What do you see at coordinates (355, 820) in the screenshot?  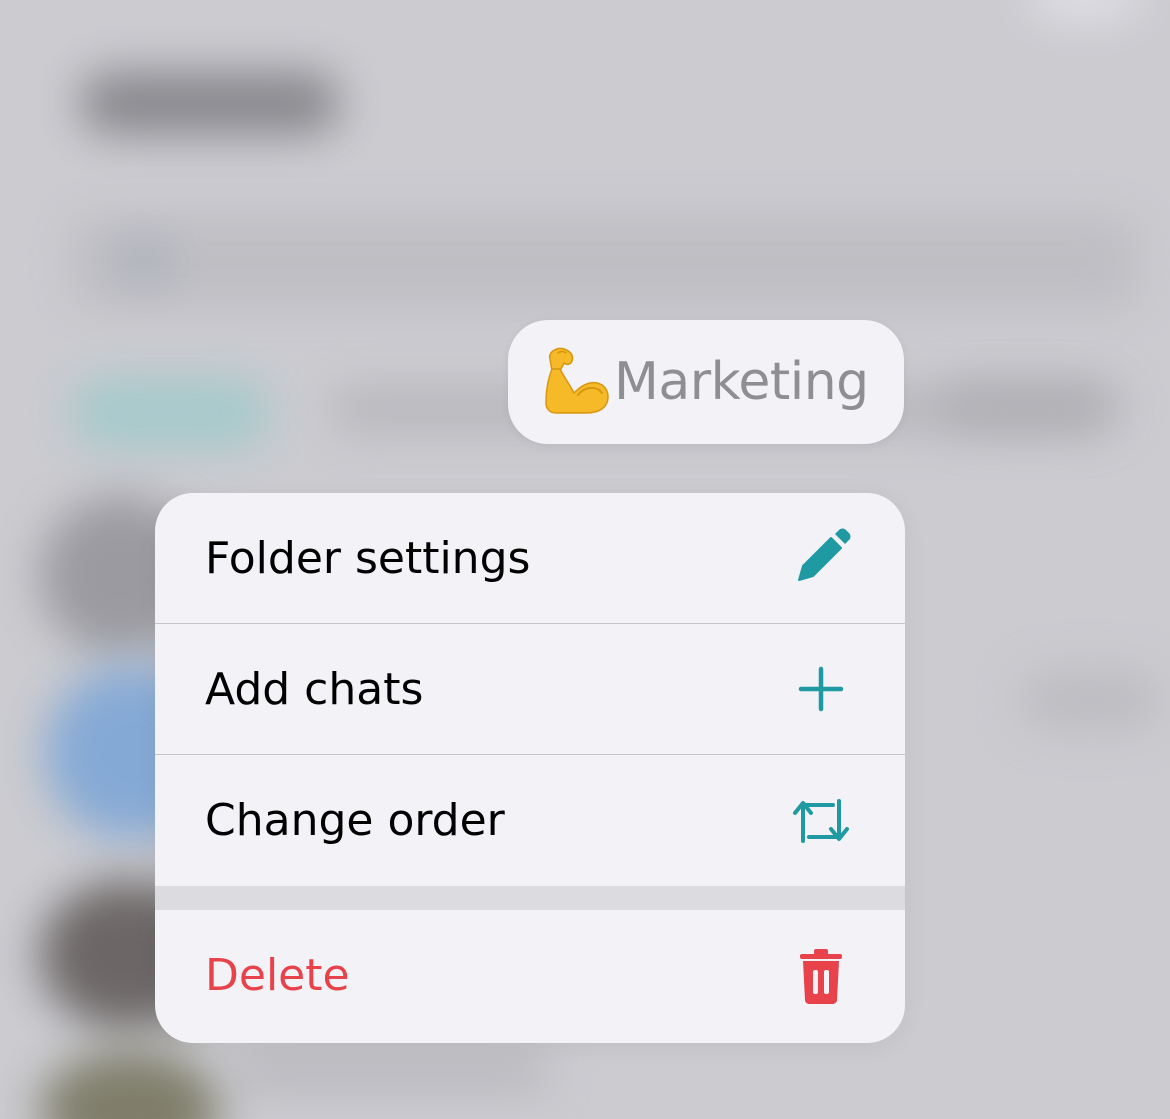 I see `menu-item-label: Change order` at bounding box center [355, 820].